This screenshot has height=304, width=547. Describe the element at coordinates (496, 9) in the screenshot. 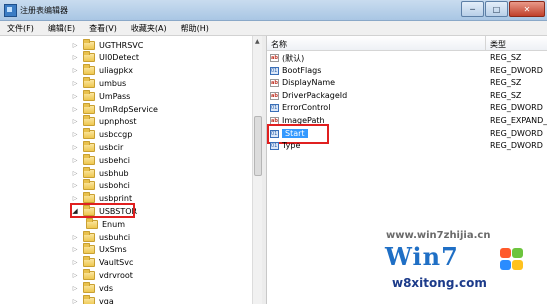

I see `maximize-button: □` at that location.